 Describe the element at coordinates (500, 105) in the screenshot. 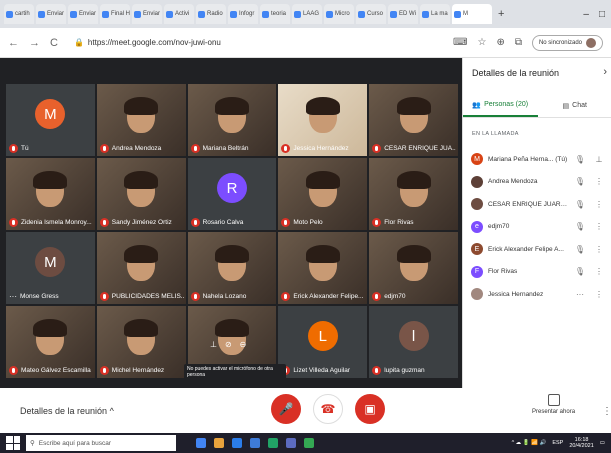

I see `tab-people: 👥 Personas (20)` at that location.